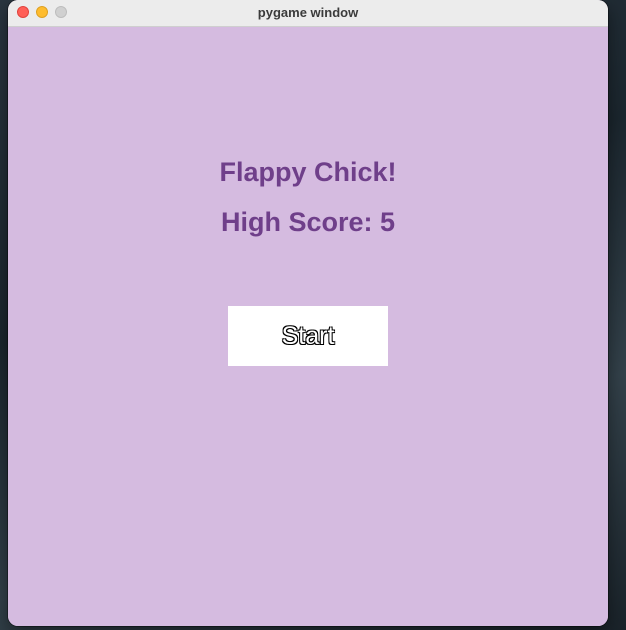  I want to click on high-score-label: High Score: 5, so click(308, 222).